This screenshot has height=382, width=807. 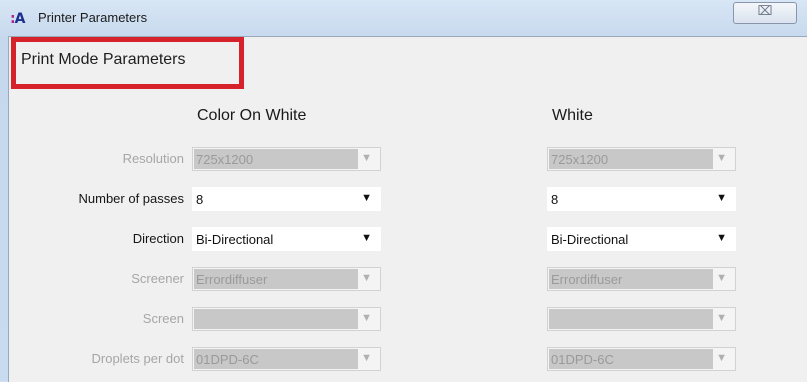 What do you see at coordinates (286, 199) in the screenshot?
I see `color-on-white-number-of-passes-select: 8 ▼` at bounding box center [286, 199].